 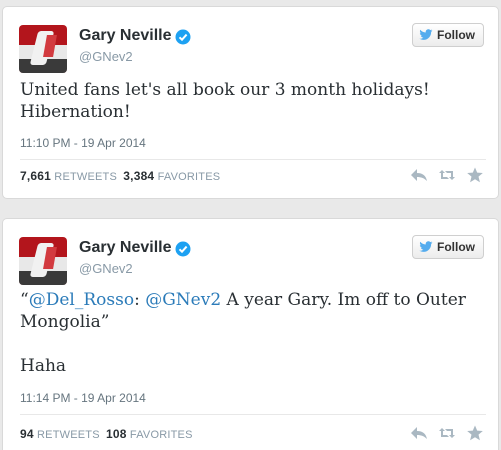 I want to click on tweet-stats: 94 RETWEETS 108 FAVORITES, so click(x=106, y=434).